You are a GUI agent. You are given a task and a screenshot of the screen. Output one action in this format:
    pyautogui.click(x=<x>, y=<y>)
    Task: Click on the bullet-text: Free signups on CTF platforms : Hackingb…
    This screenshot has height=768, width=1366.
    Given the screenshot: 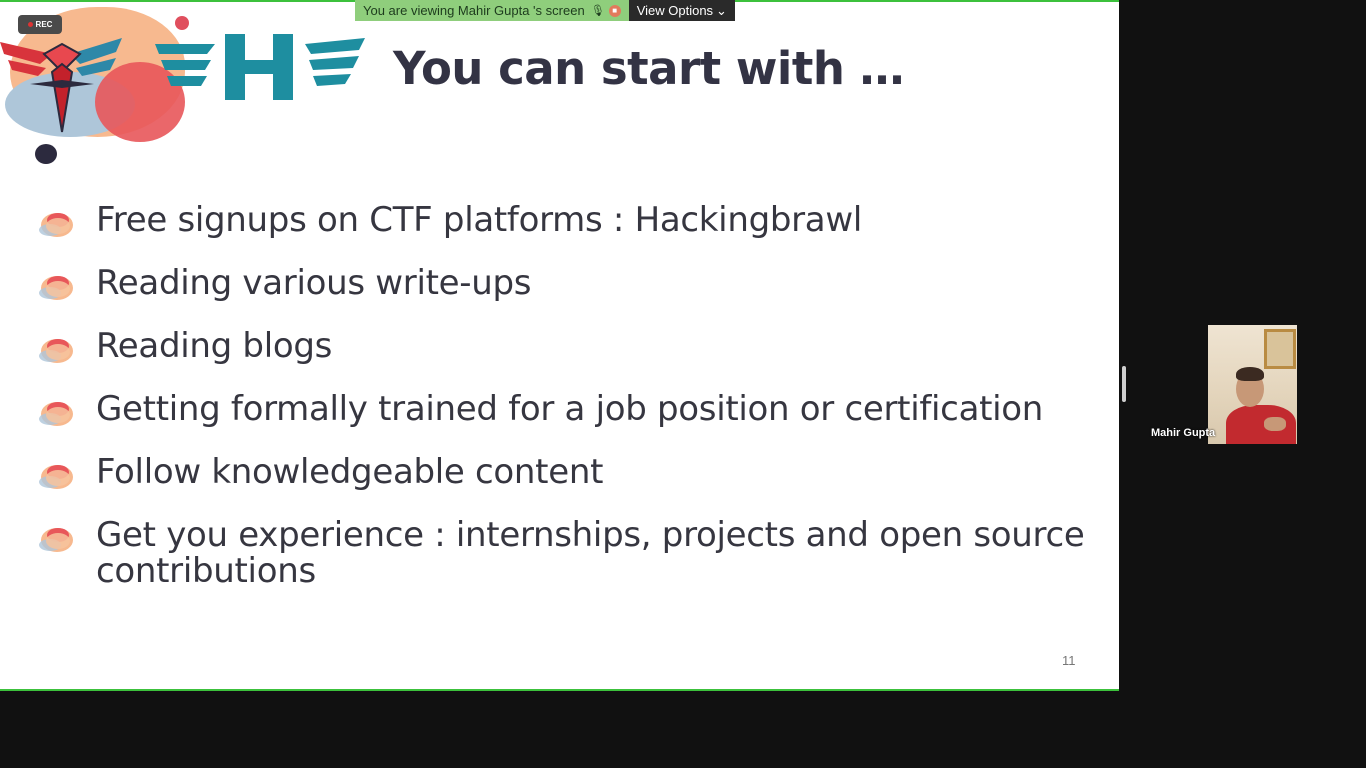 What is the action you would take?
    pyautogui.click(x=479, y=220)
    